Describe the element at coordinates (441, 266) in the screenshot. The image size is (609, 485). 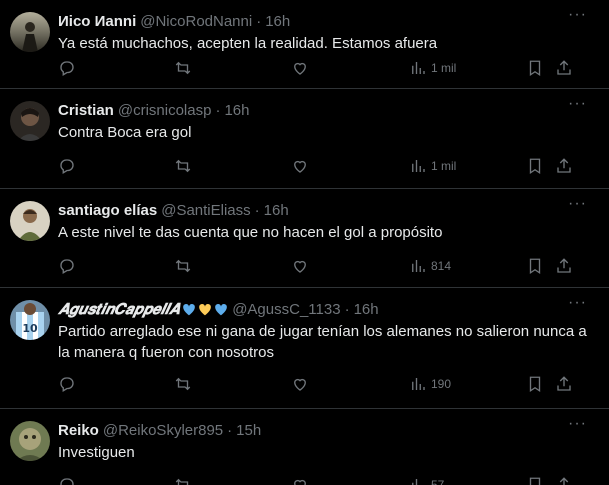
I see `views-count: 814` at that location.